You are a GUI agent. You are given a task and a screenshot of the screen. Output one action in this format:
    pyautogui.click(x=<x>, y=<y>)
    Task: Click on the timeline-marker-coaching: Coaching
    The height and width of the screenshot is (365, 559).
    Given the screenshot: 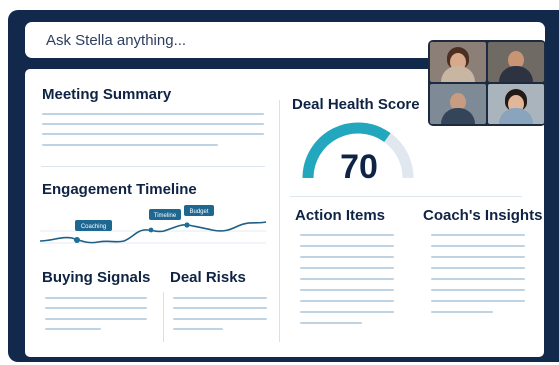 What is the action you would take?
    pyautogui.click(x=93, y=225)
    